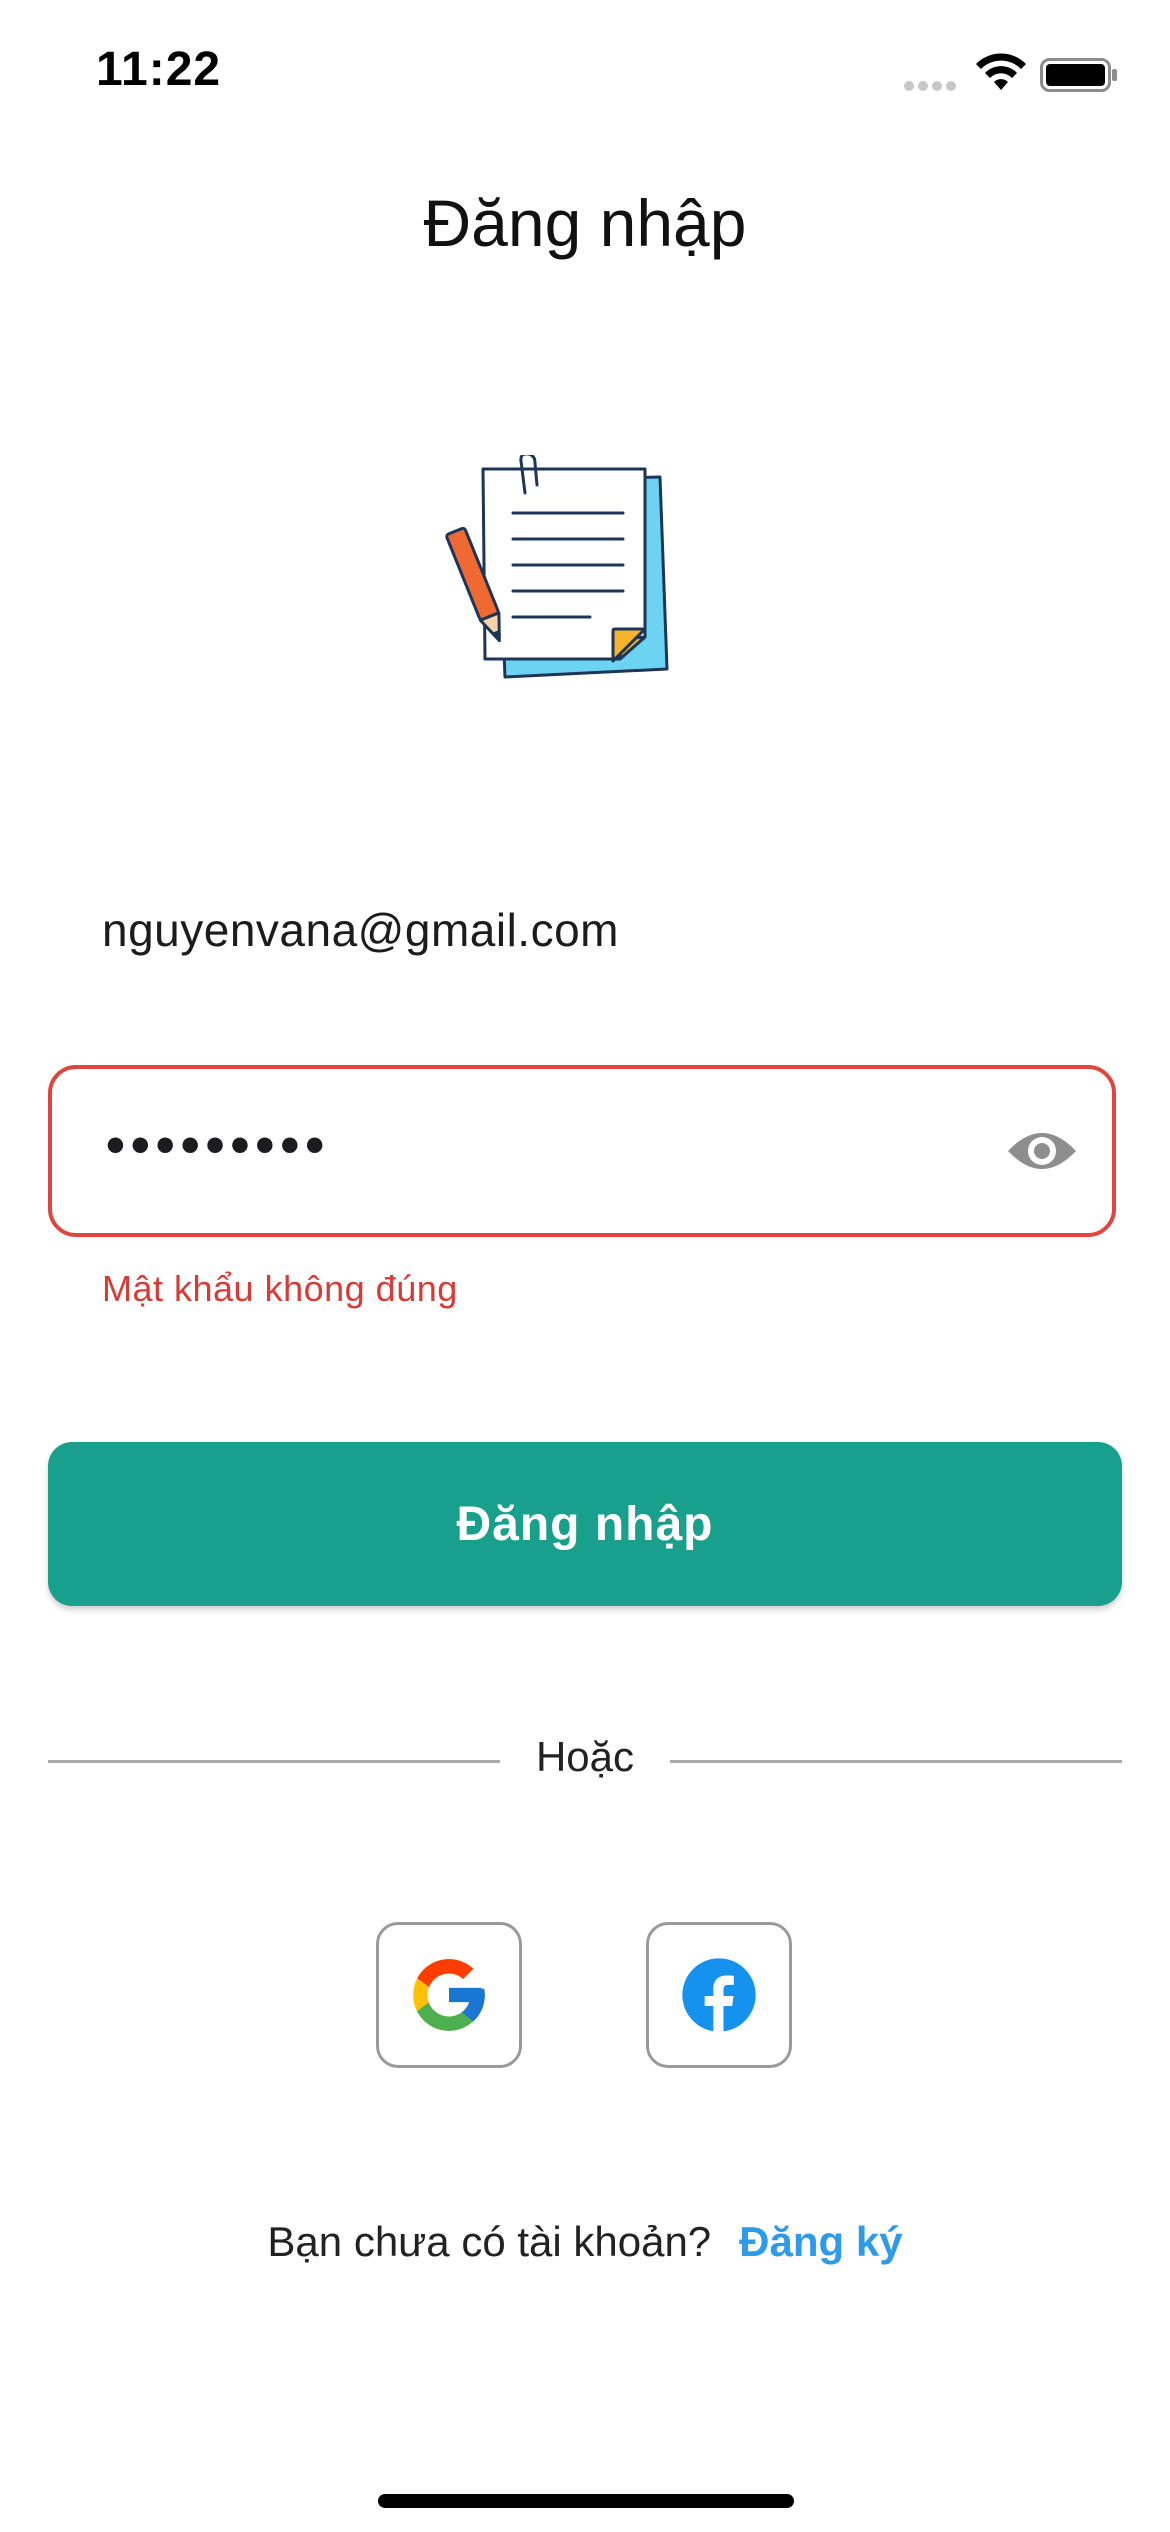 The height and width of the screenshot is (2532, 1170). Describe the element at coordinates (585, 1524) in the screenshot. I see `login-button: Đăng nhập` at that location.